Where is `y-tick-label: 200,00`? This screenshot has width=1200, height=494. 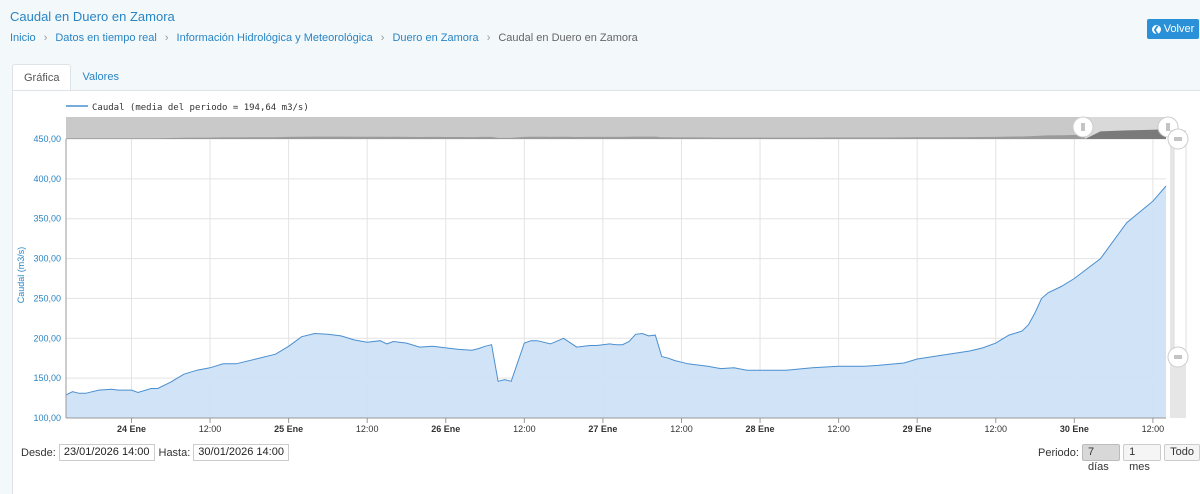 y-tick-label: 200,00 is located at coordinates (47, 338).